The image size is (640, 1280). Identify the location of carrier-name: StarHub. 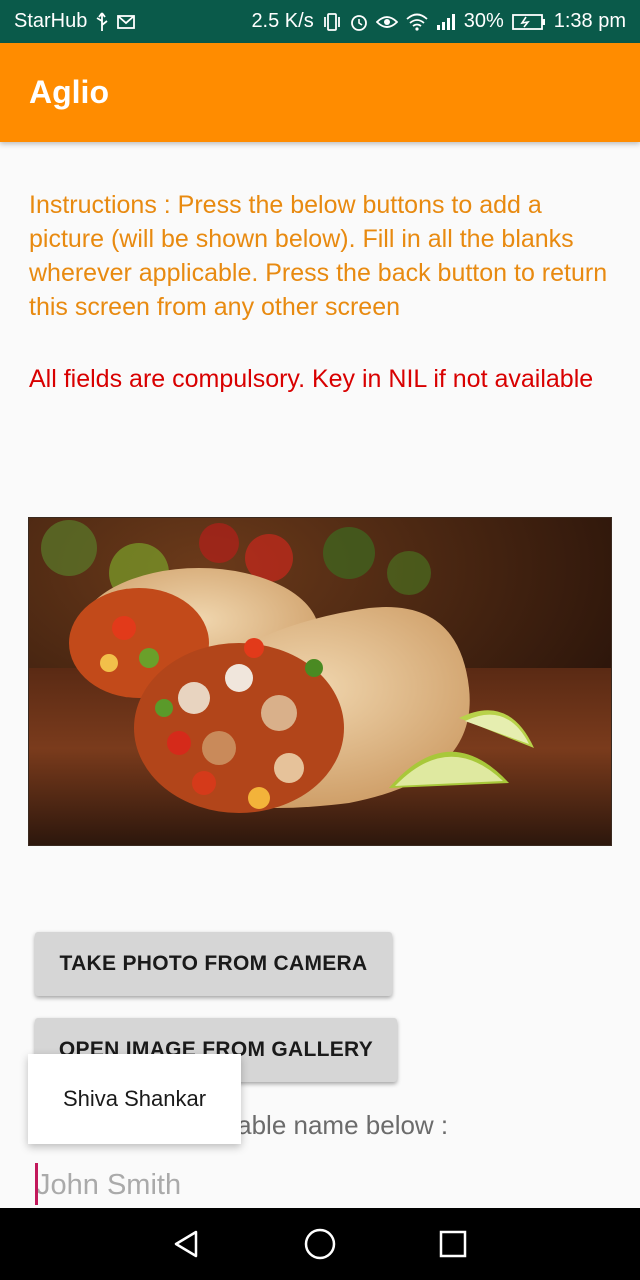
(51, 21).